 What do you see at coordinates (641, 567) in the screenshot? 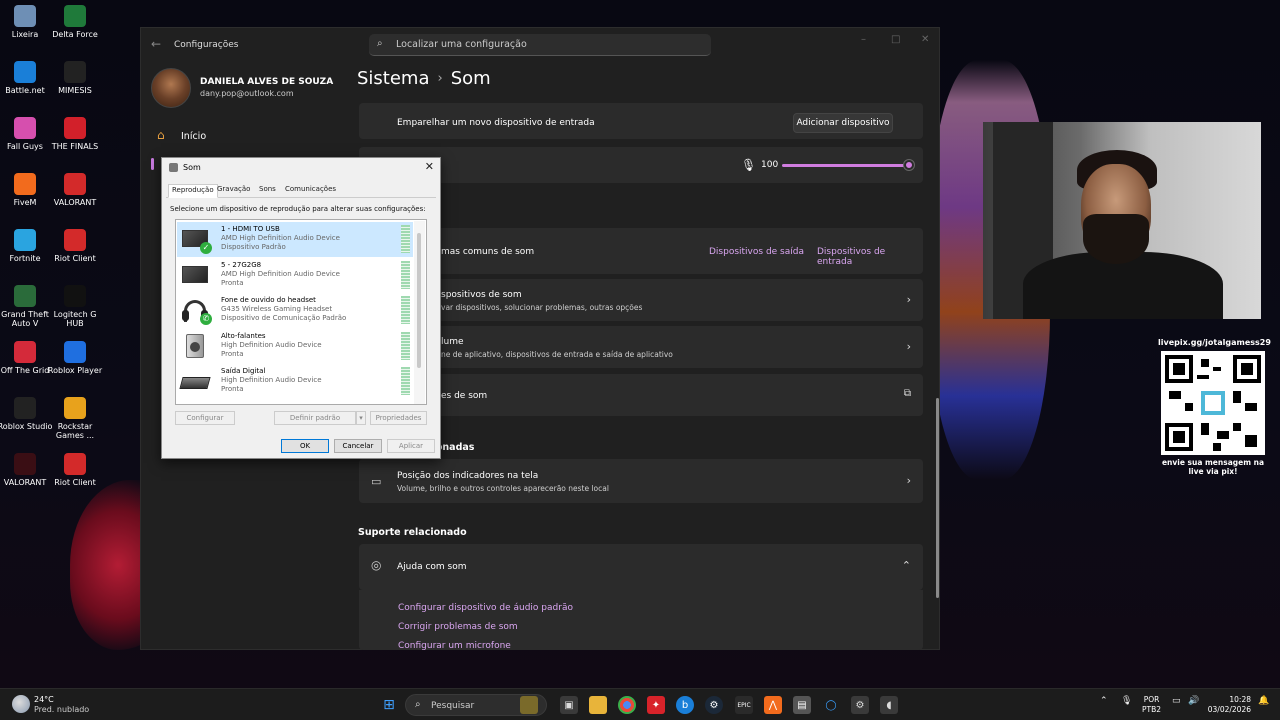
I see `help-with-sound-row: ◎ Ajuda com som ⌃` at bounding box center [641, 567].